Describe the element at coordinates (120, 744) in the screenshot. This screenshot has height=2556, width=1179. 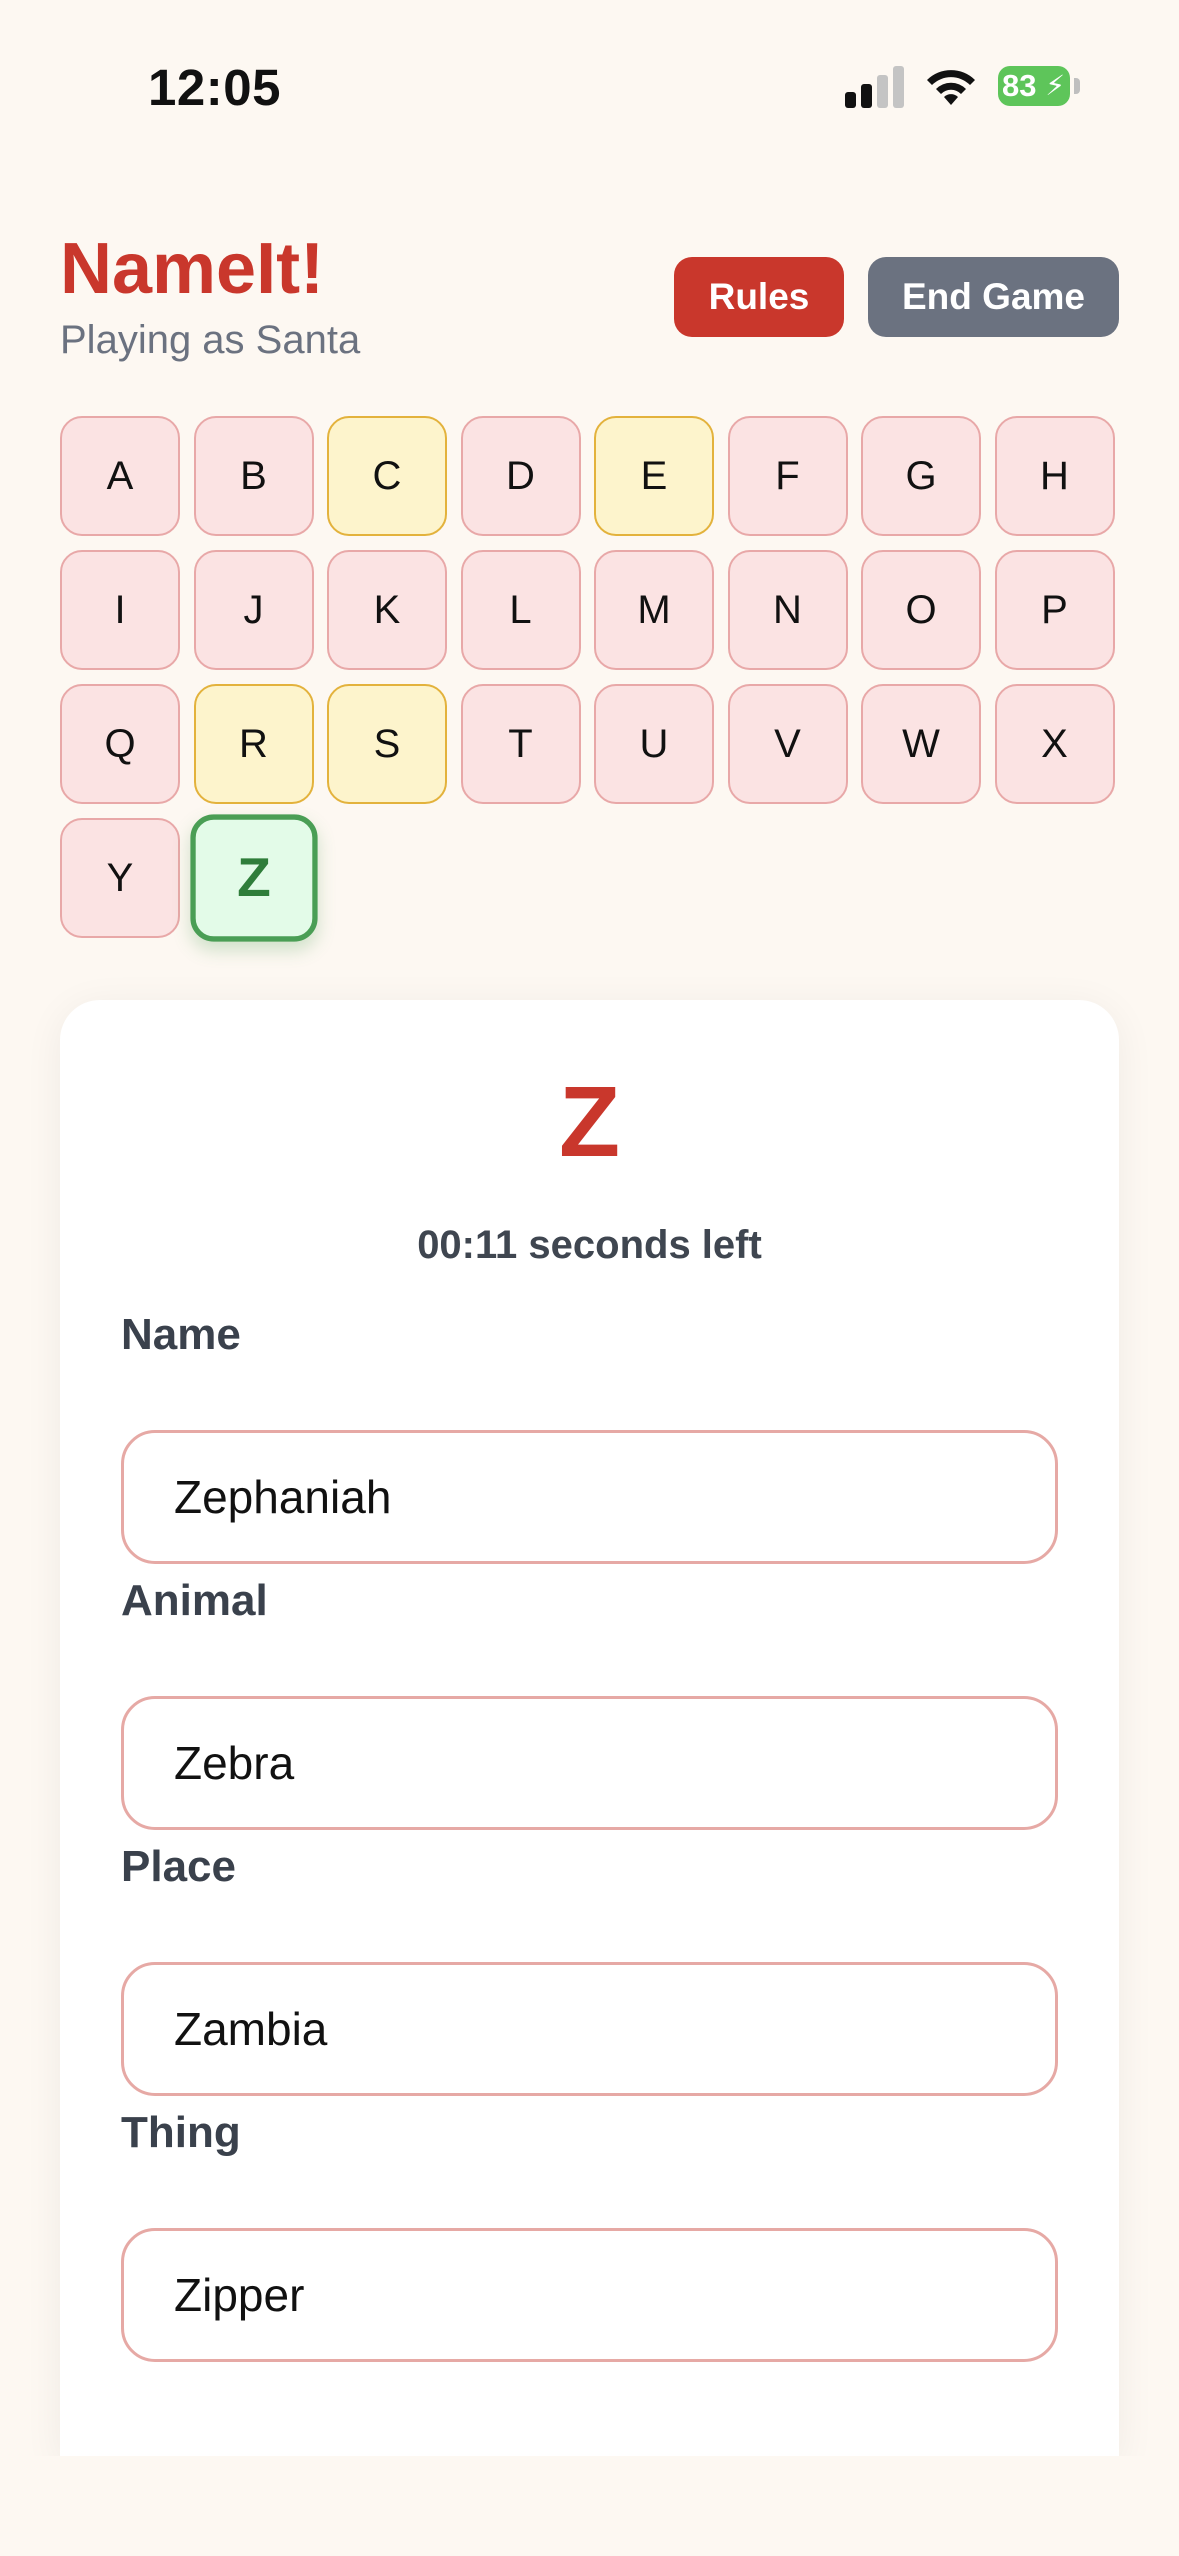
I see `letter-tile-q: Q` at that location.